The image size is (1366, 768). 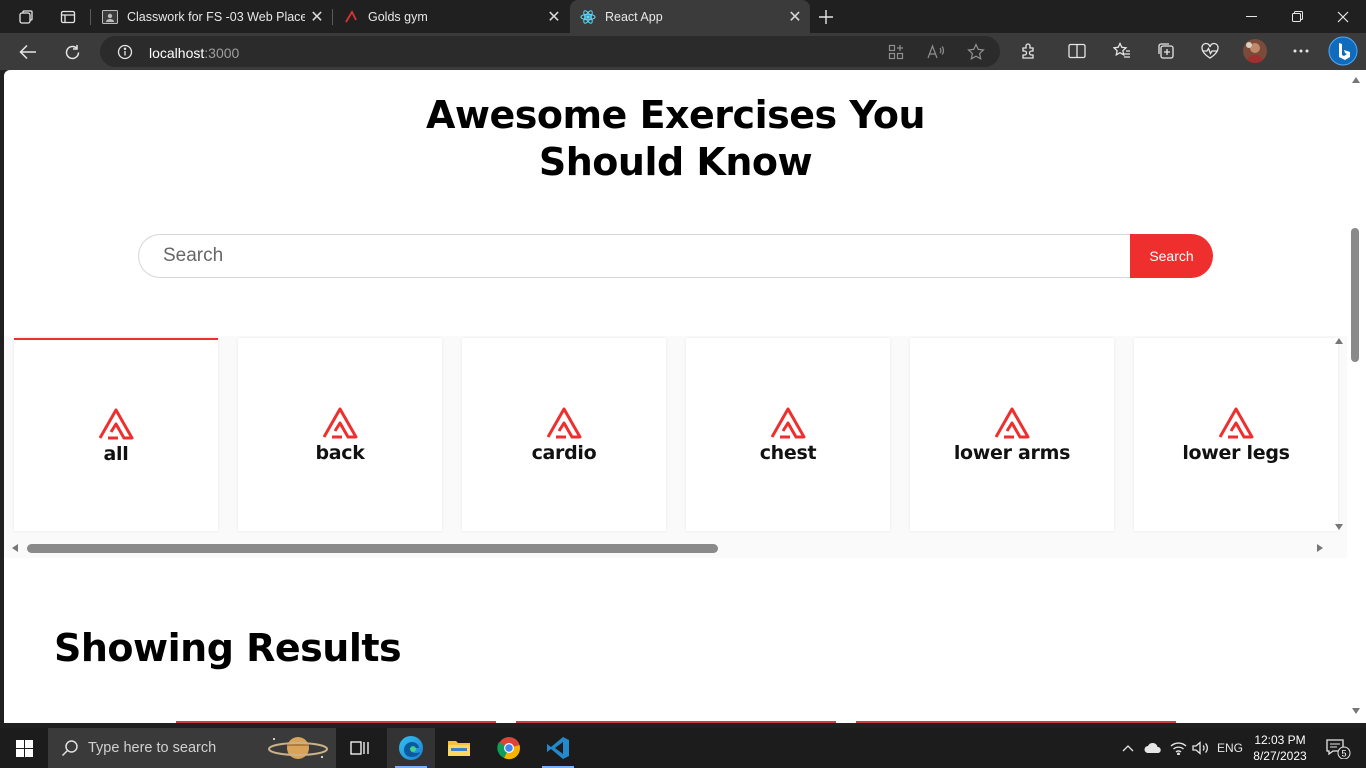 What do you see at coordinates (638, 256) in the screenshot?
I see `search-input` at bounding box center [638, 256].